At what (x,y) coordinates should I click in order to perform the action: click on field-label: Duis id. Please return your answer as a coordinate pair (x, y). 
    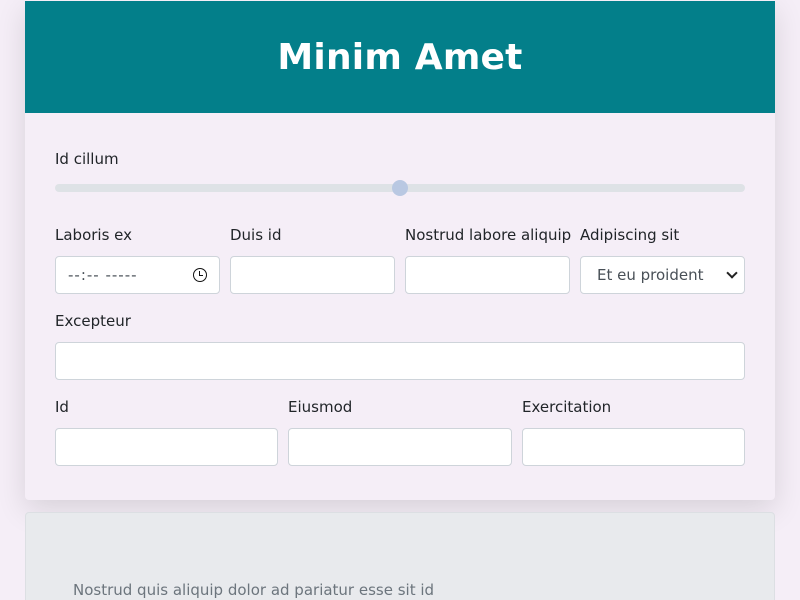
    Looking at the image, I should click on (256, 235).